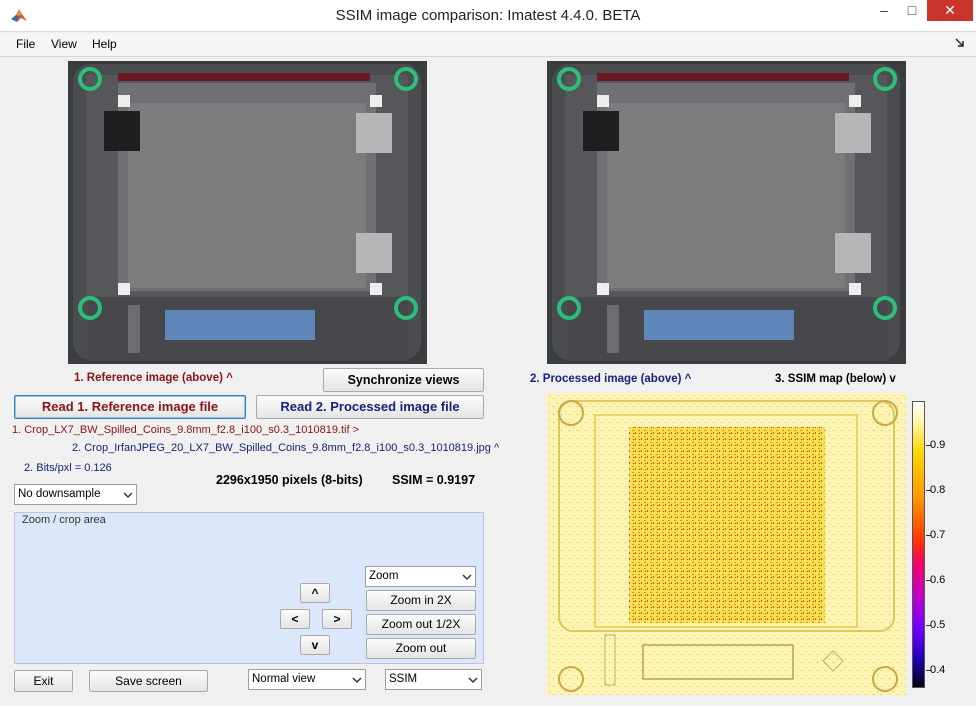 The height and width of the screenshot is (706, 976). What do you see at coordinates (950, 10) in the screenshot?
I see `close-button: ✕` at bounding box center [950, 10].